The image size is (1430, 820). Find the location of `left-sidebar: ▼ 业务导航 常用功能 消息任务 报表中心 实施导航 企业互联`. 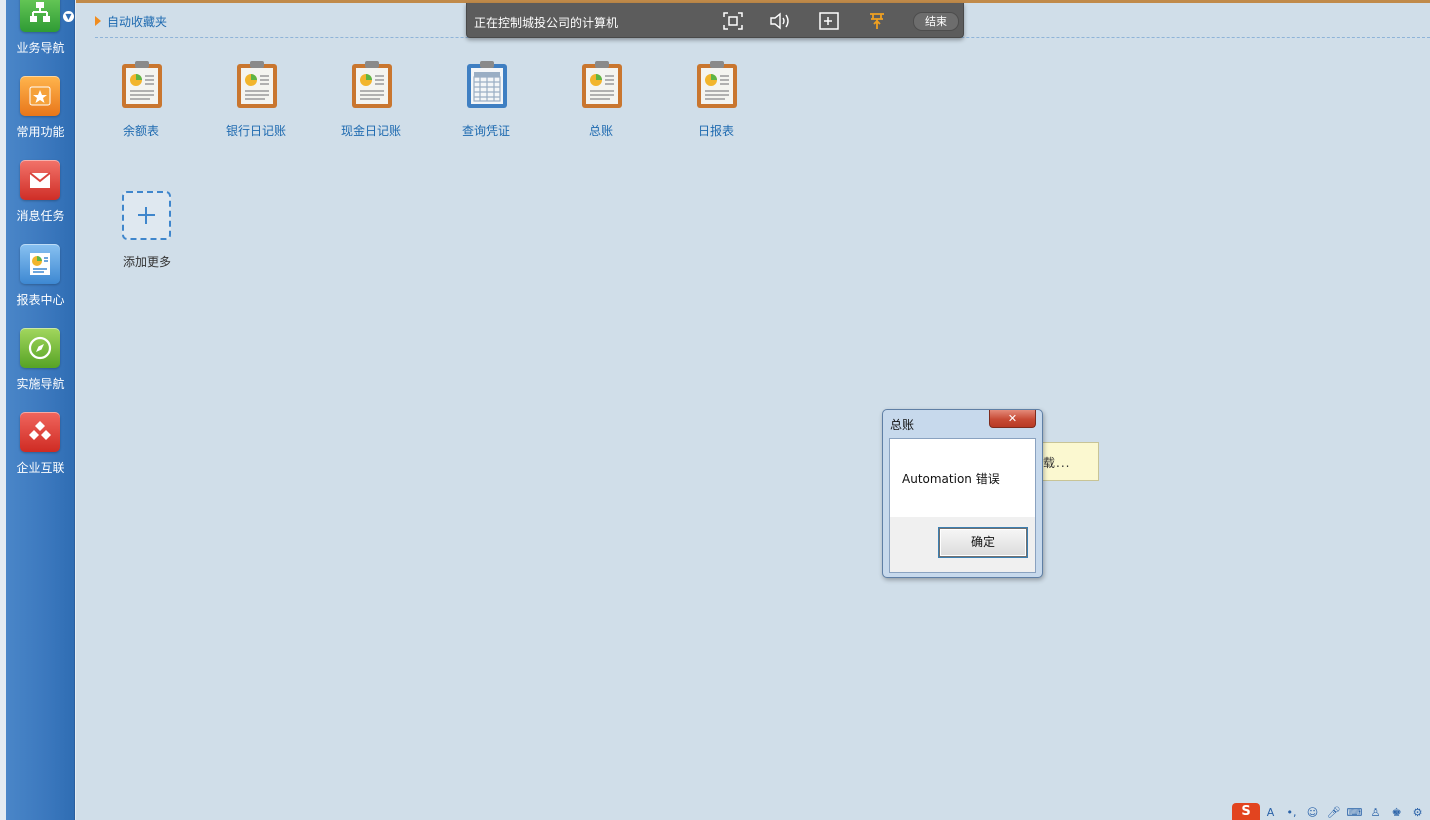

left-sidebar: ▼ 业务导航 常用功能 消息任务 报表中心 实施导航 企业互联 is located at coordinates (38, 410).